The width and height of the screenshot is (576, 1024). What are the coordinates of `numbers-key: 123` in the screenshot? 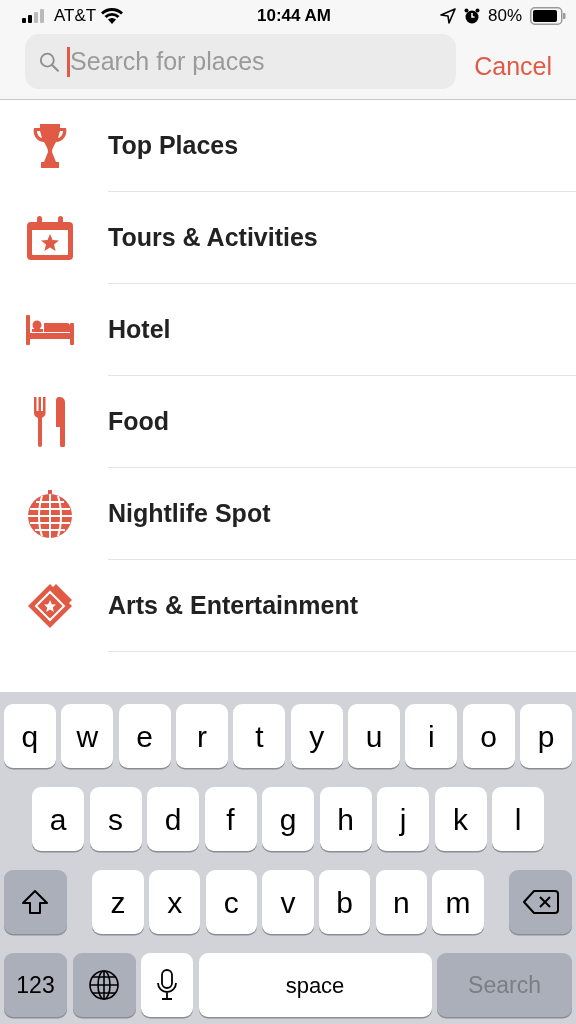 It's located at (35, 985).